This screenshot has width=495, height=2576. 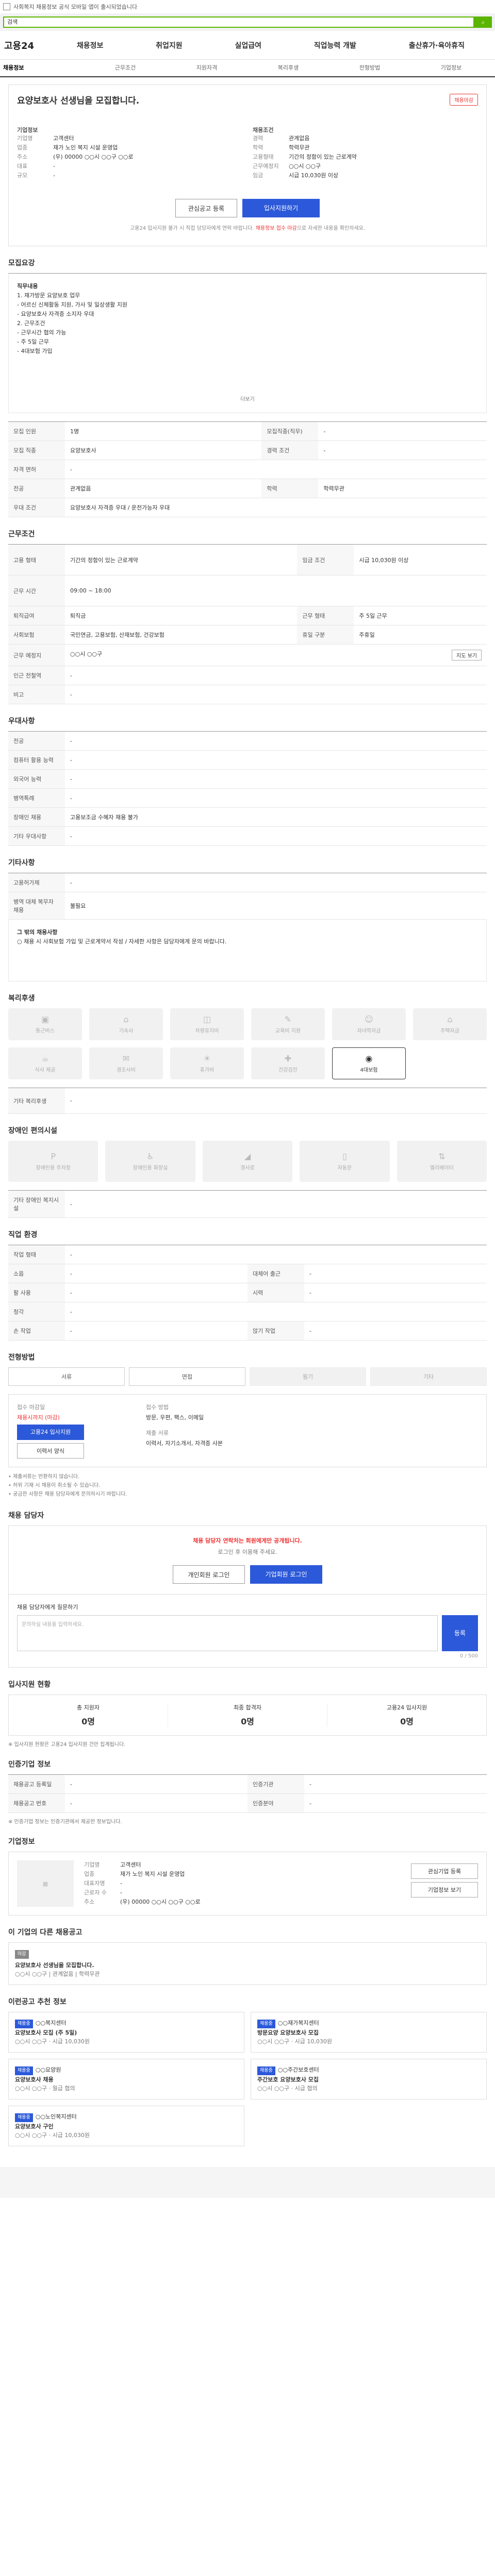 What do you see at coordinates (207, 1063) in the screenshot?
I see `vacation-icon: ☀ 휴가비` at bounding box center [207, 1063].